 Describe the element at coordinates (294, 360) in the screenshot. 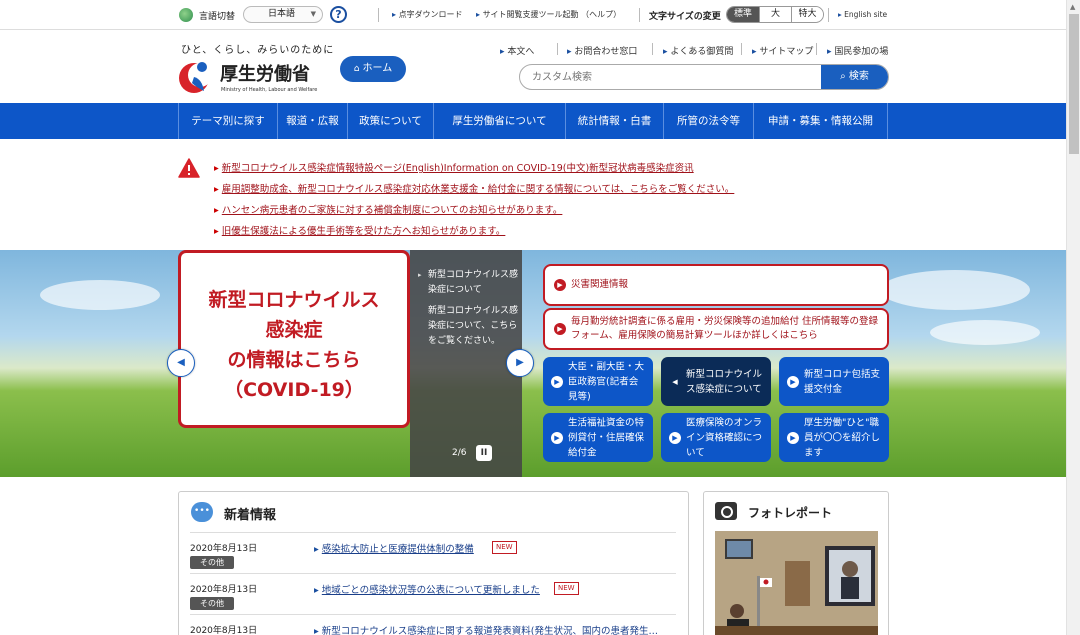

I see `banner-line: の情報はこちら` at that location.